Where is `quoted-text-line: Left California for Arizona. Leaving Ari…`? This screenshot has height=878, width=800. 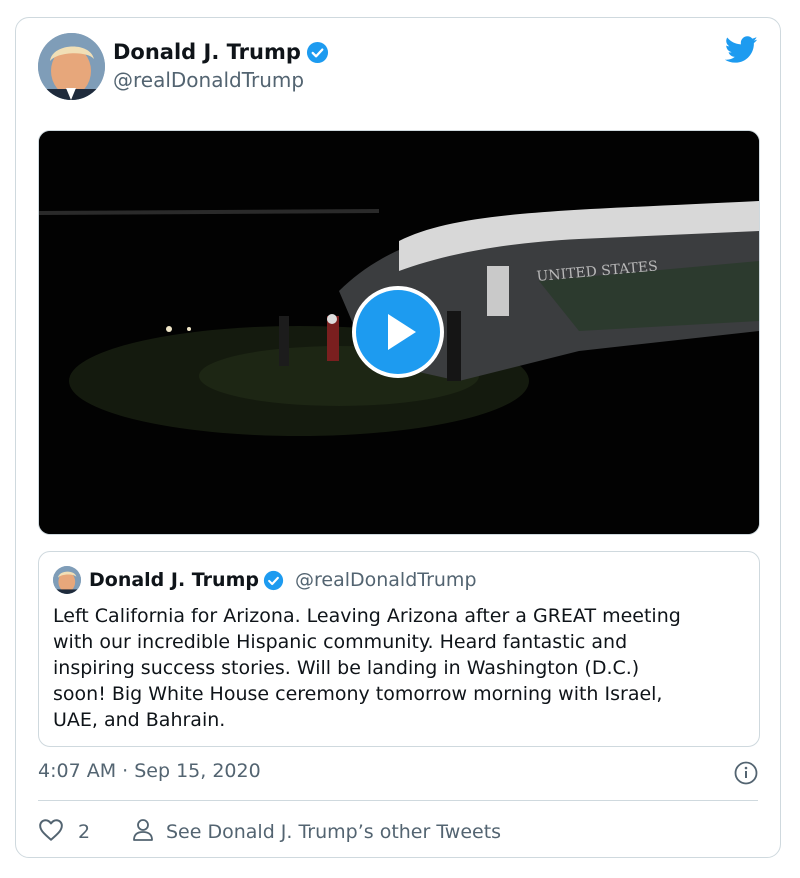
quoted-text-line: Left California for Arizona. Leaving Ari… is located at coordinates (367, 616).